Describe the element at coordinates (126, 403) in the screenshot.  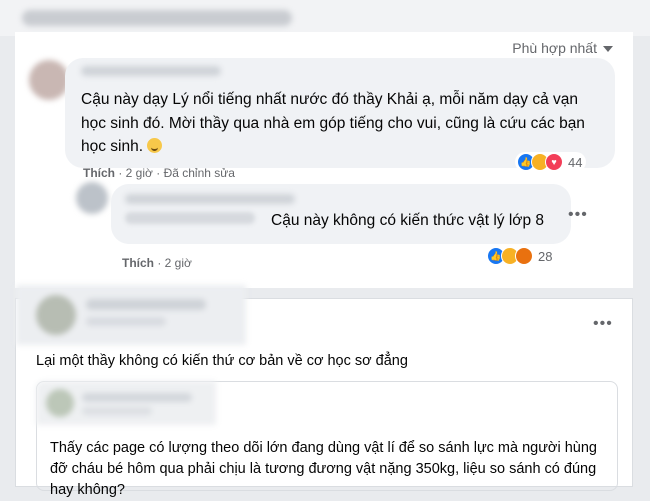
I see `shared-post-header-blurred` at that location.